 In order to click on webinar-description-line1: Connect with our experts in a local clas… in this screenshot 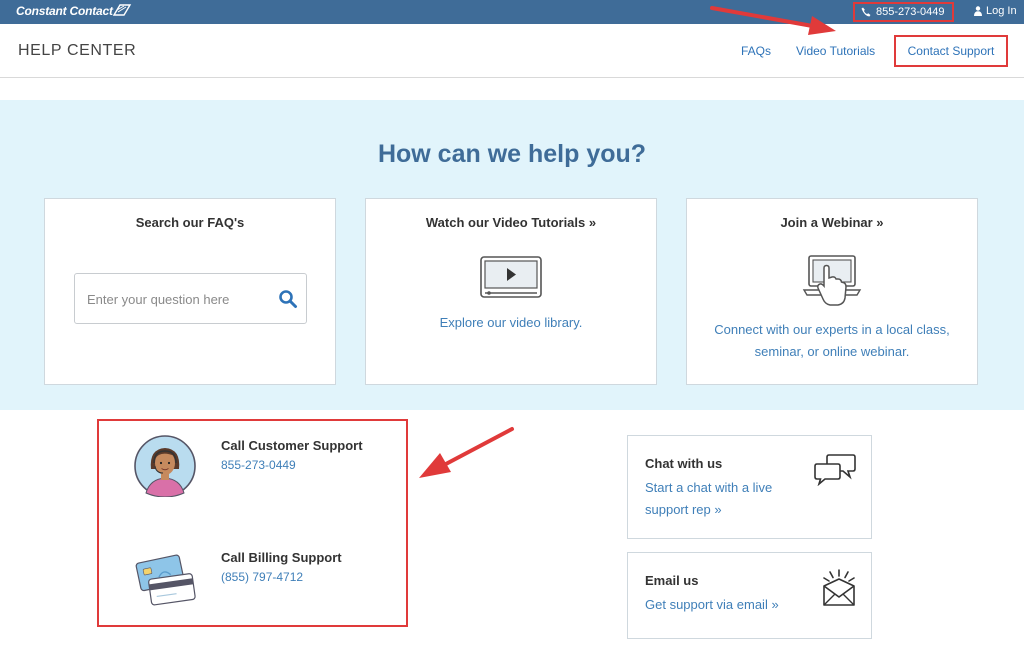, I will do `click(832, 329)`.